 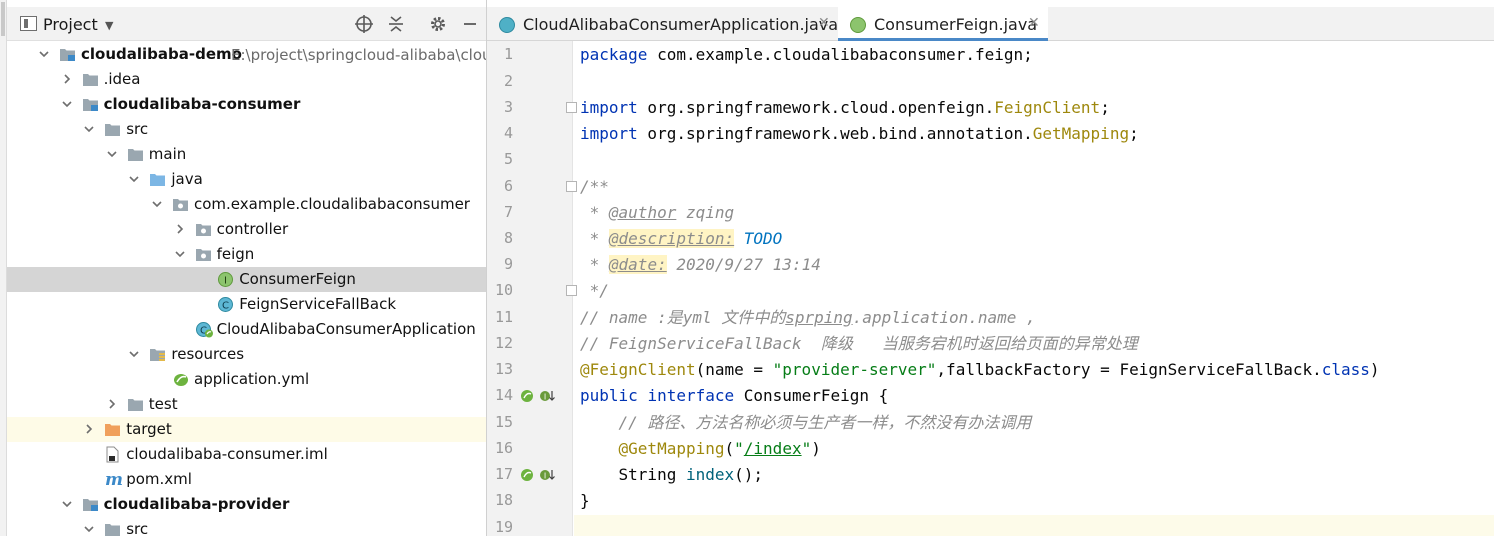 What do you see at coordinates (734, 395) in the screenshot?
I see `code-line-14: public interface ConsumerFeign {` at bounding box center [734, 395].